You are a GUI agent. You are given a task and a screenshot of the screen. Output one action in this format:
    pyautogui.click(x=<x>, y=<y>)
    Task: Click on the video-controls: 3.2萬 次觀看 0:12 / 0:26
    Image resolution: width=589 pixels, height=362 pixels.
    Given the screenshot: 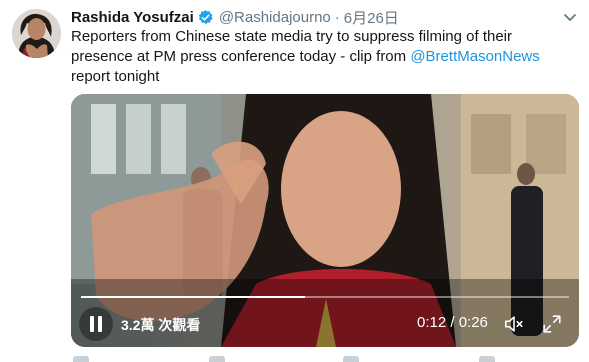 What is the action you would take?
    pyautogui.click(x=325, y=325)
    